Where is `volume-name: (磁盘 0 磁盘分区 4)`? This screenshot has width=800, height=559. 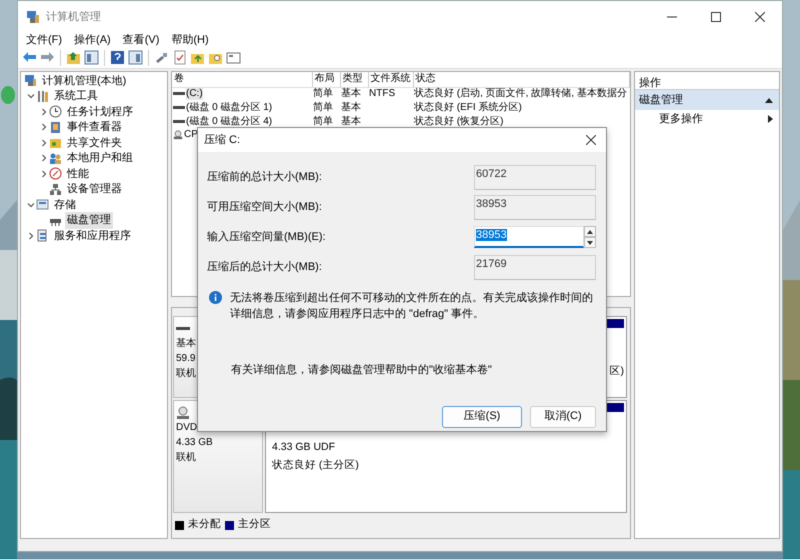 volume-name: (磁盘 0 磁盘分区 4) is located at coordinates (229, 122).